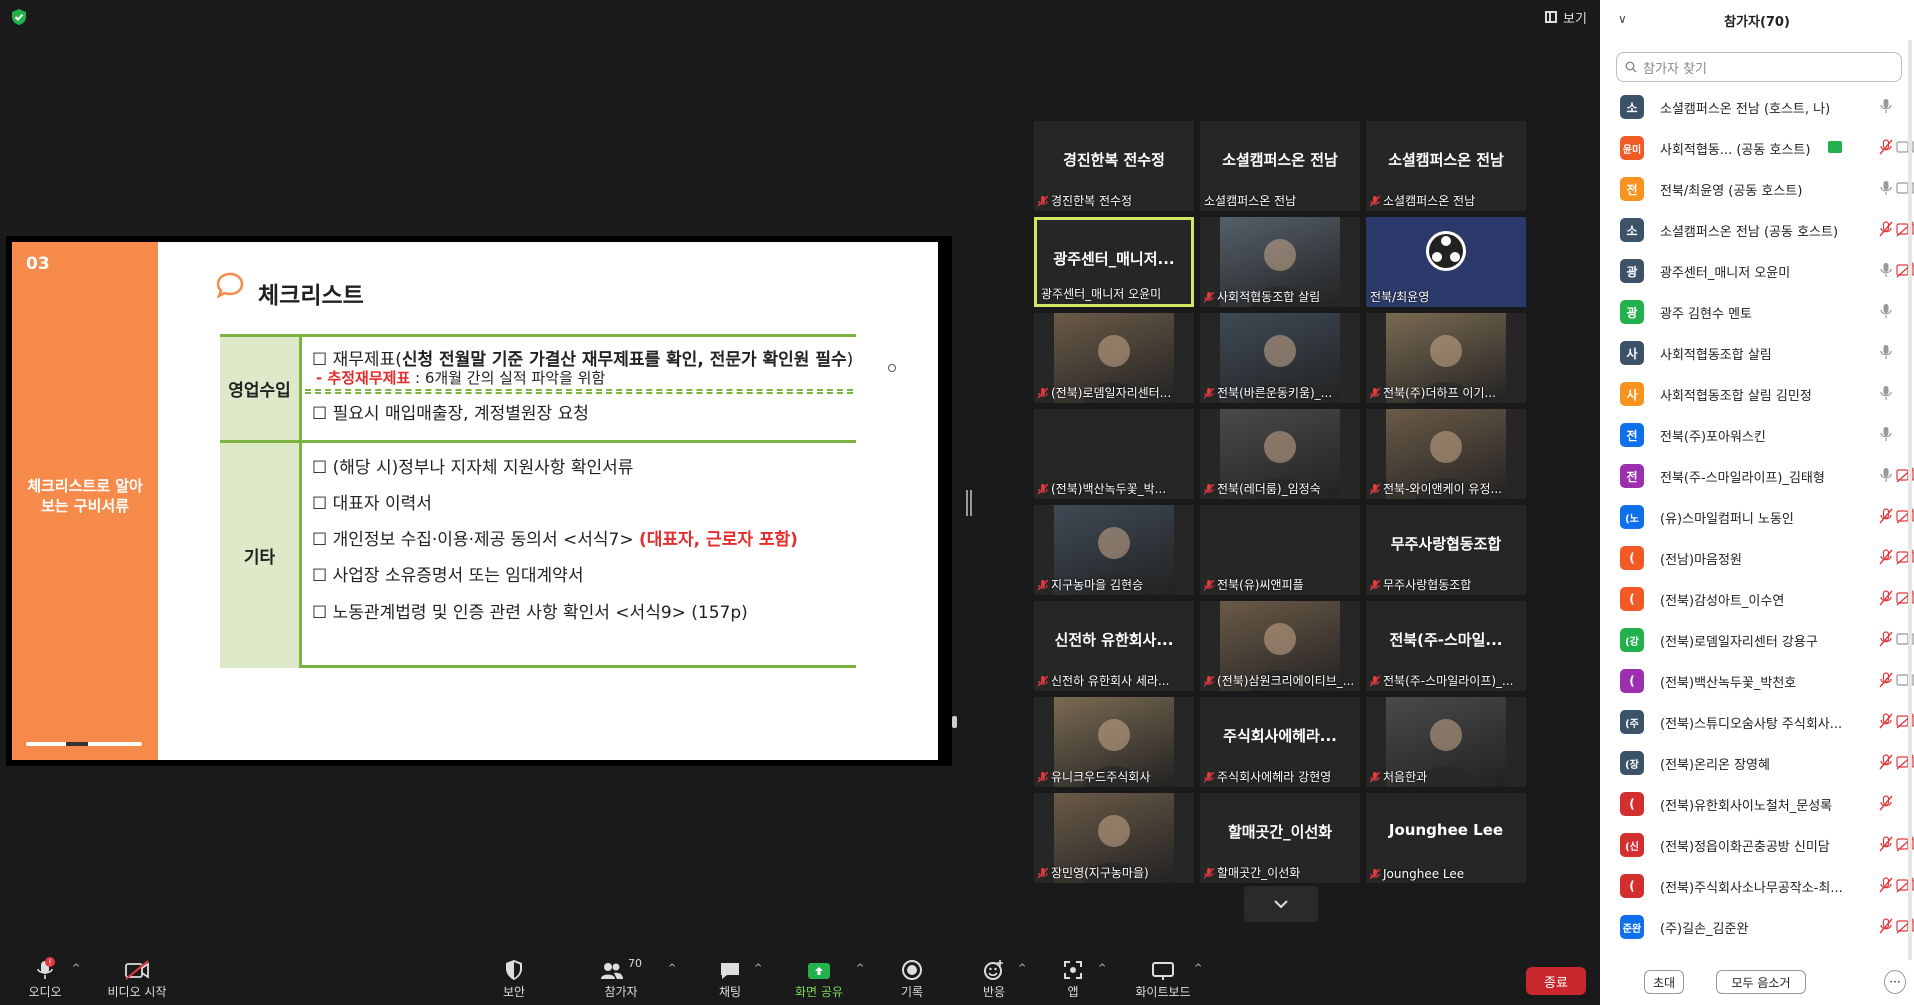 This screenshot has height=1005, width=1914. I want to click on whiteboard-options-caret-icon: ^, so click(1198, 968).